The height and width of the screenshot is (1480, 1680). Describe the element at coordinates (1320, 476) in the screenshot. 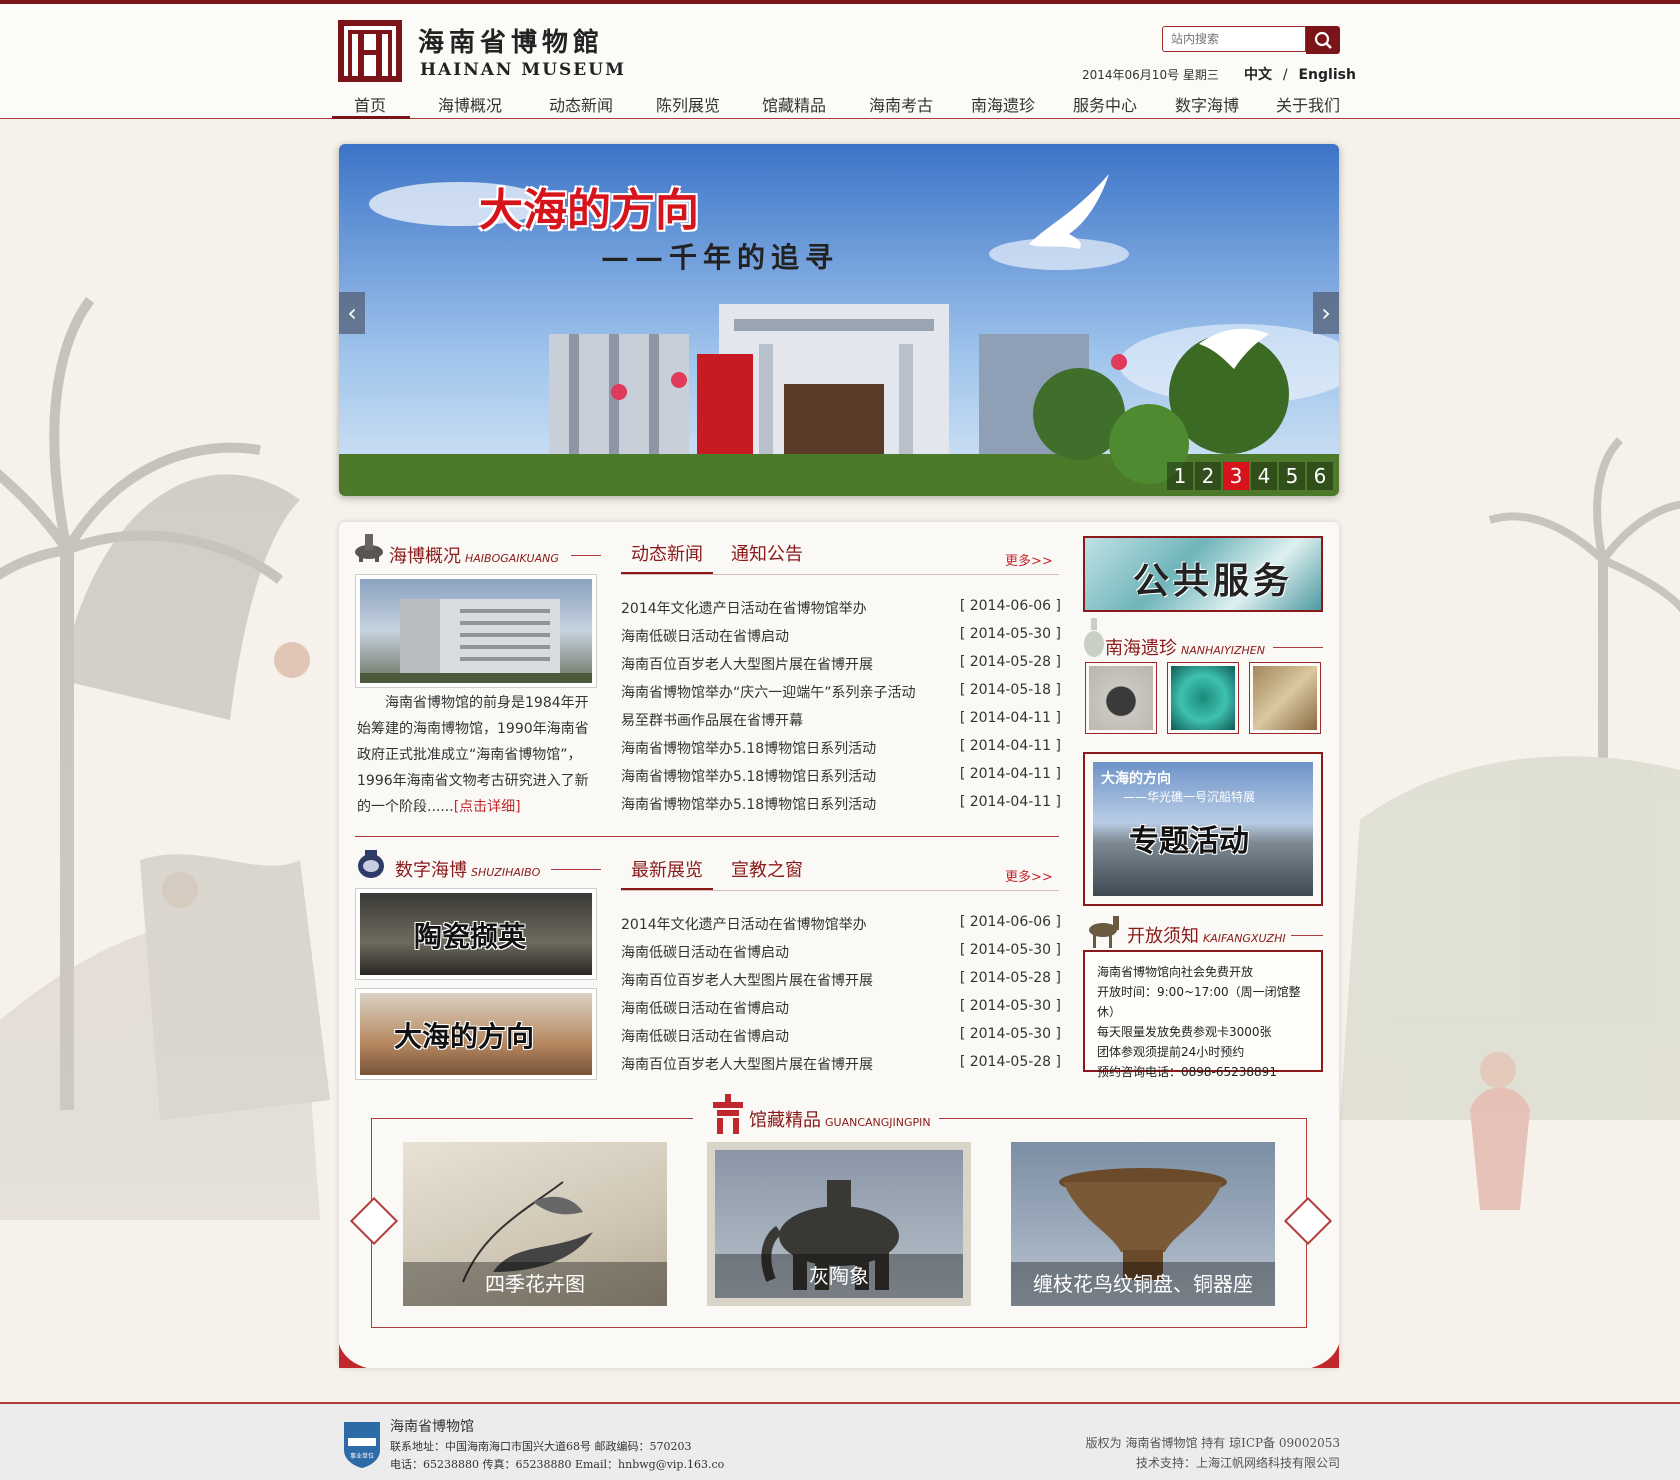

I see `banner-dot-6: 6` at that location.